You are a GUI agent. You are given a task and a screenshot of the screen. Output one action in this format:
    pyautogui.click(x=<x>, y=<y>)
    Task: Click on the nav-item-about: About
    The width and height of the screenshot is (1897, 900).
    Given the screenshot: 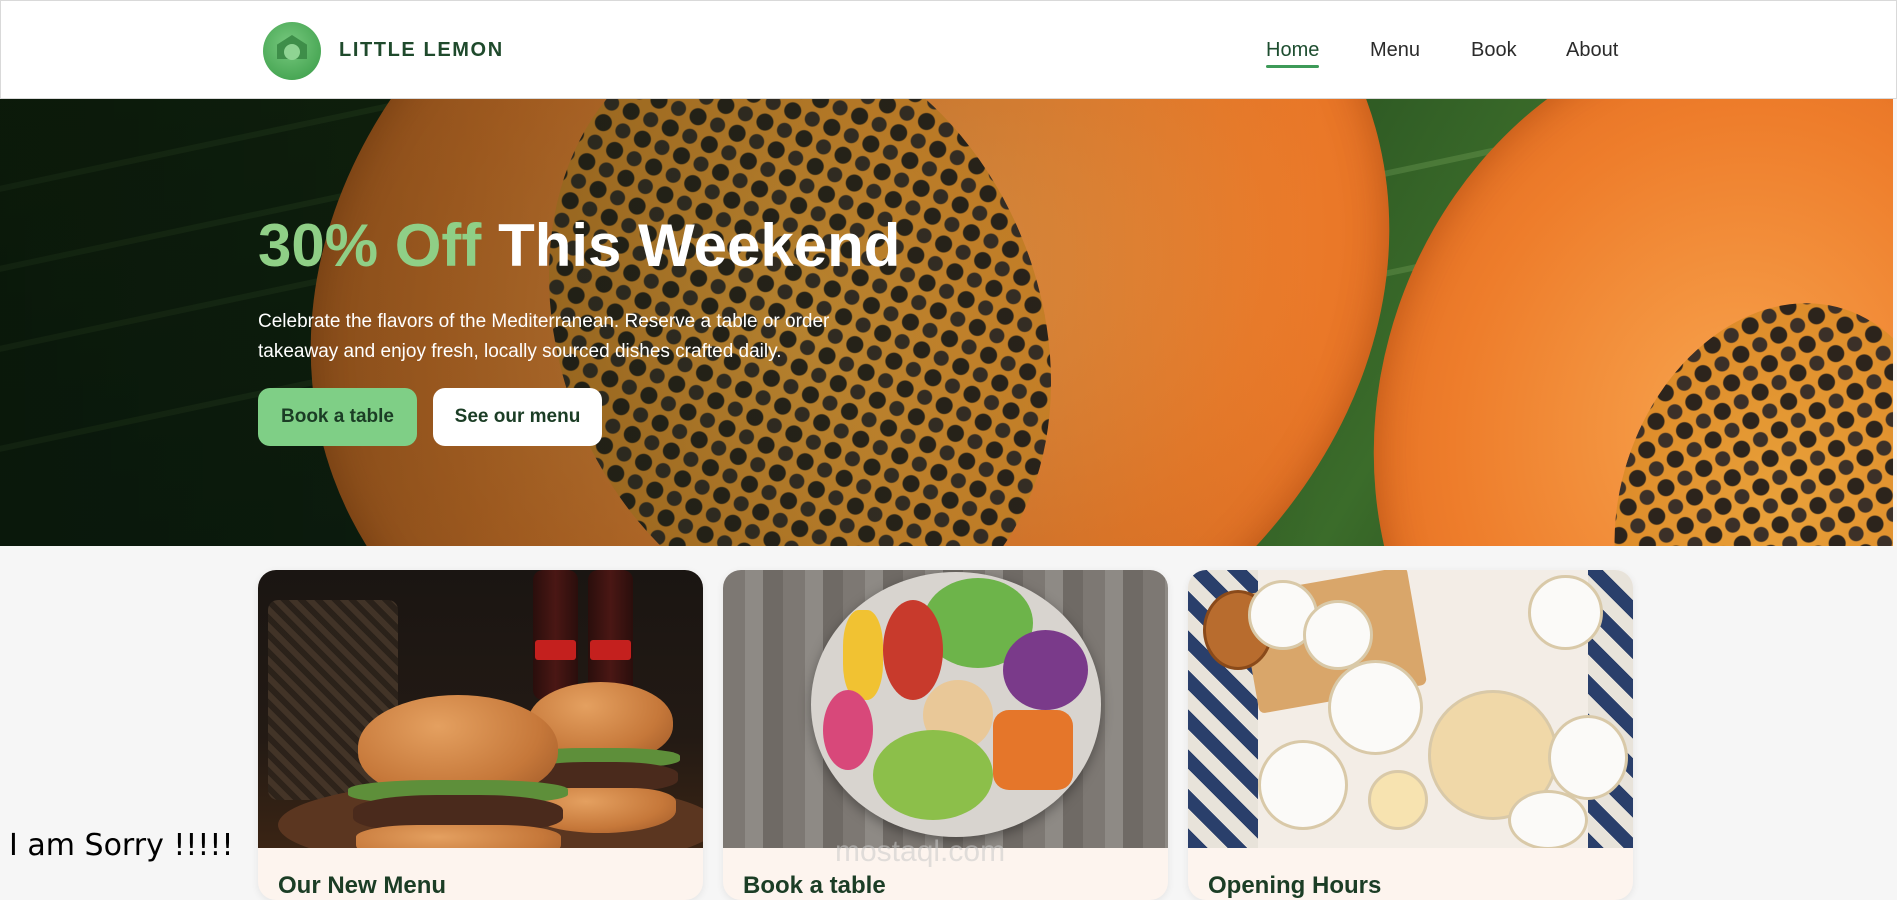 What is the action you would take?
    pyautogui.click(x=1592, y=50)
    